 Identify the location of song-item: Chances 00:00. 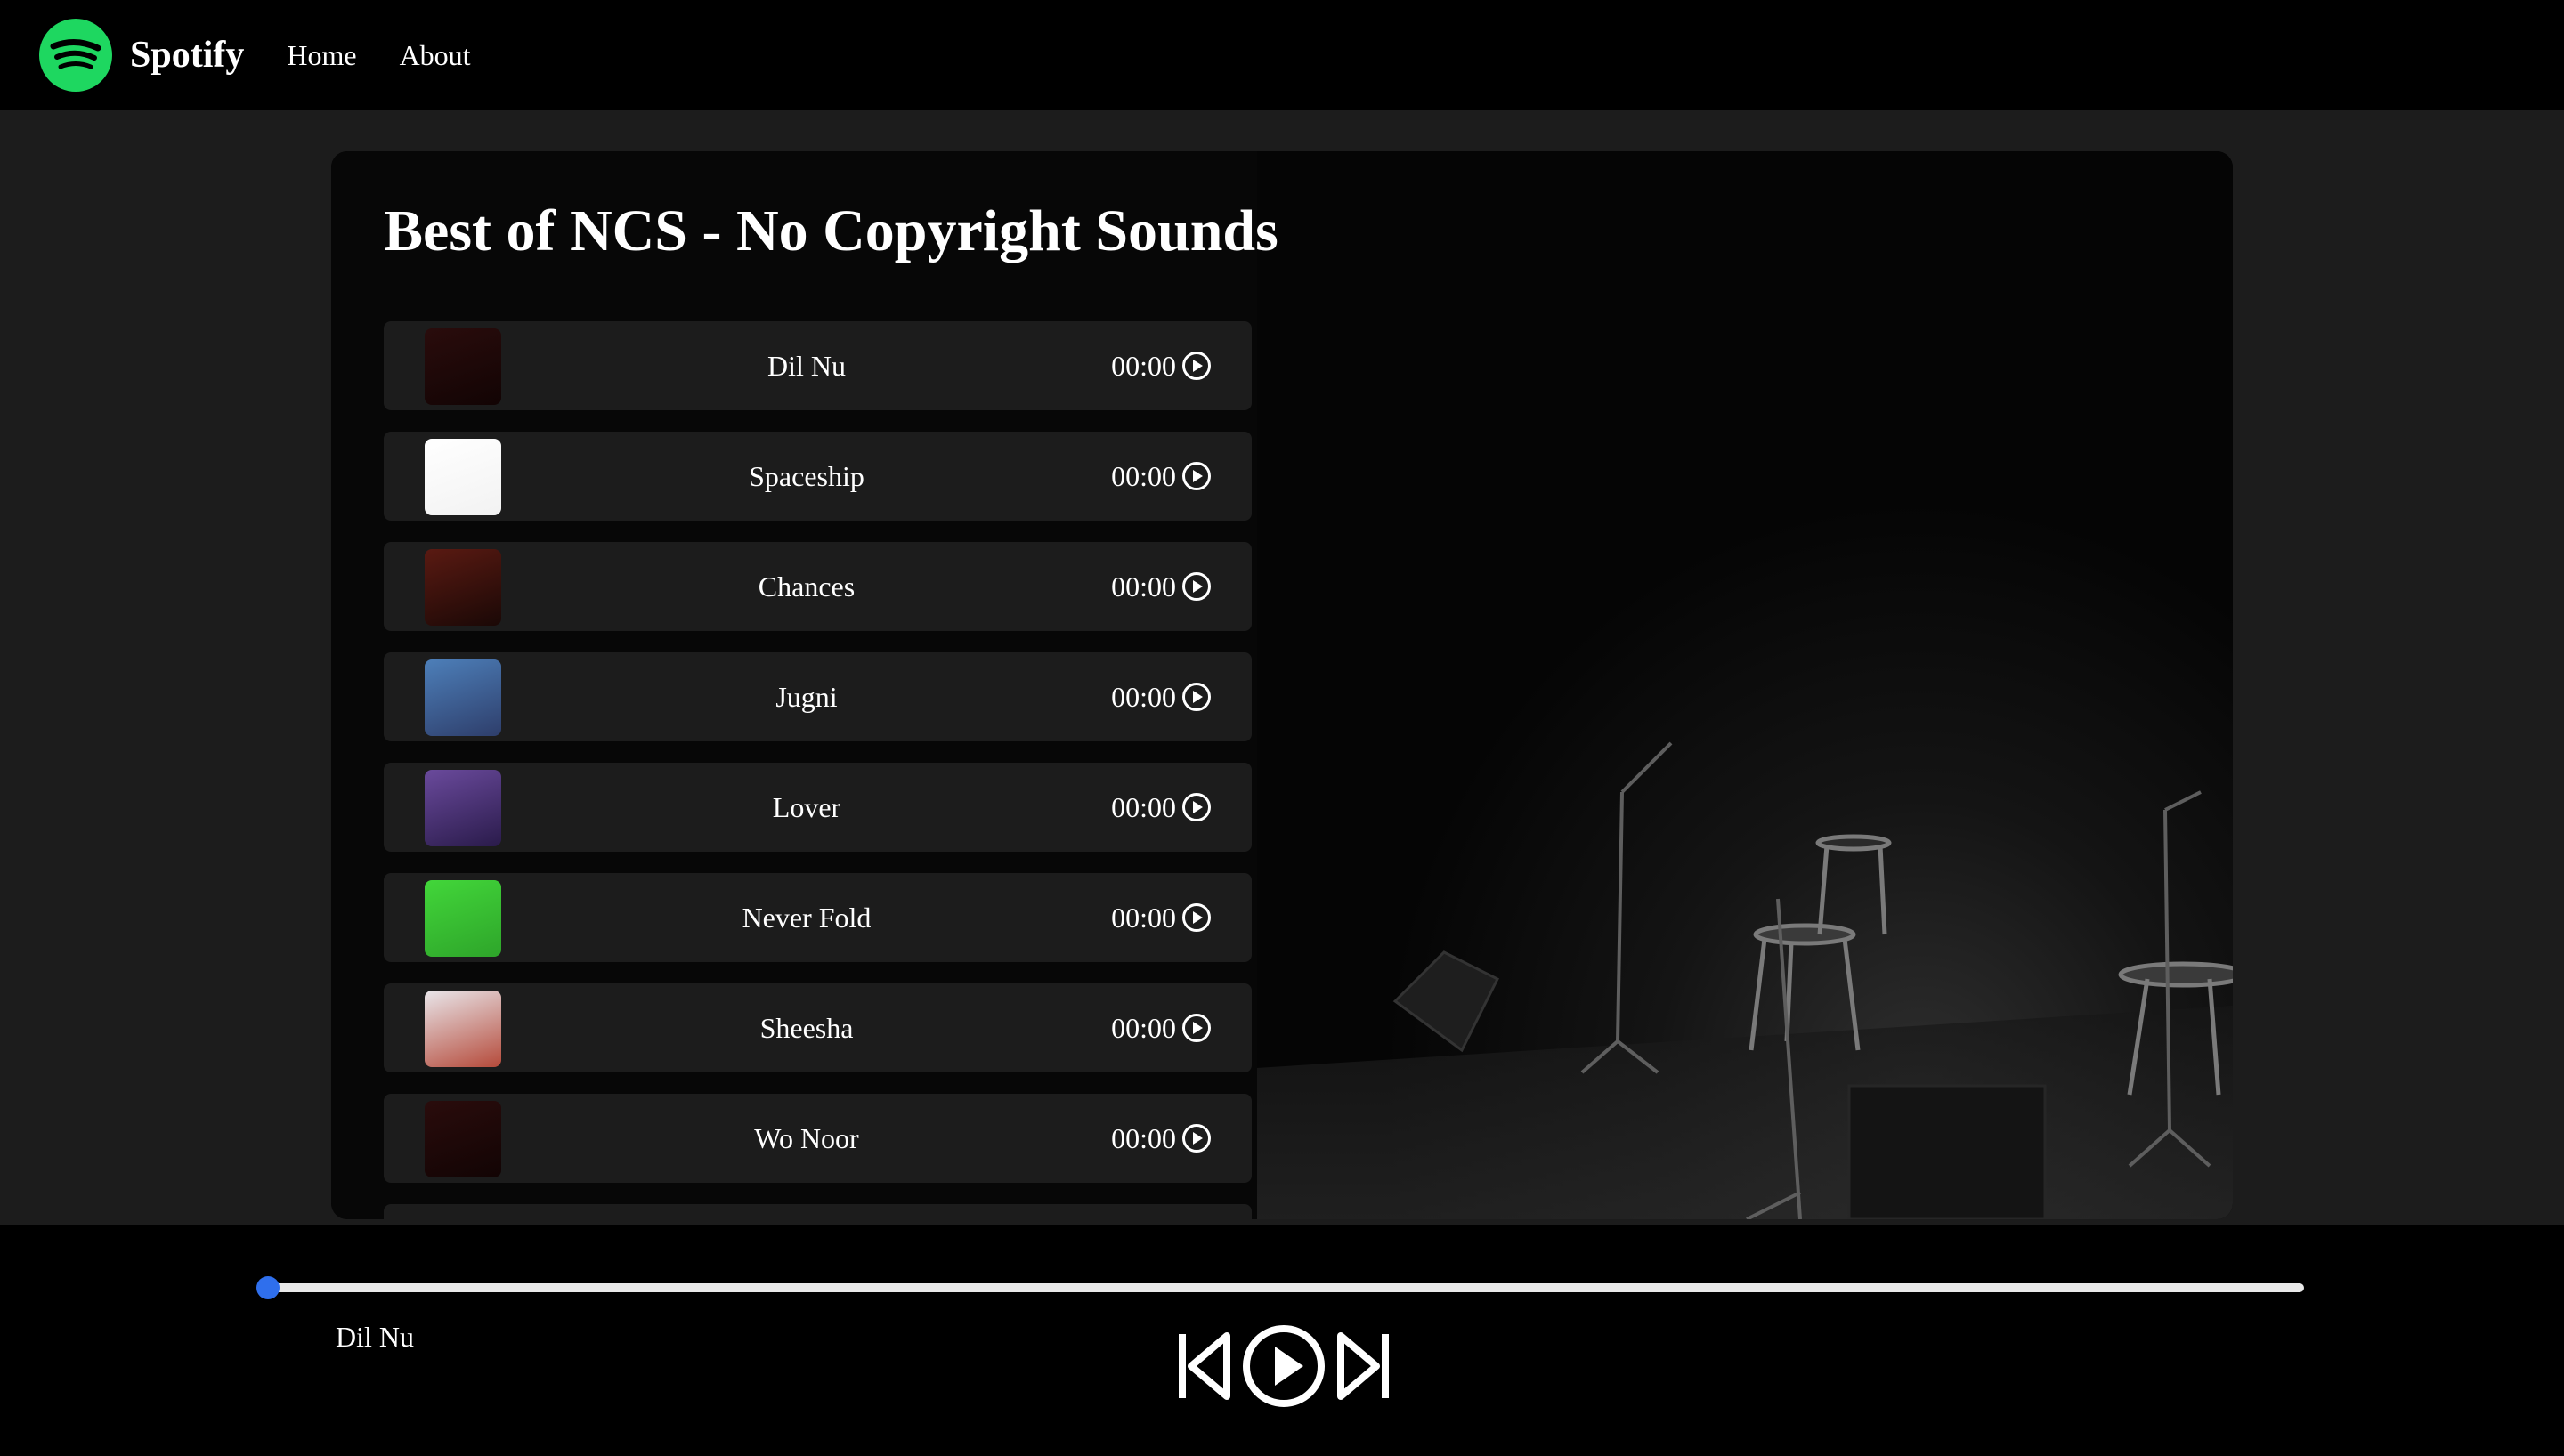
(818, 587).